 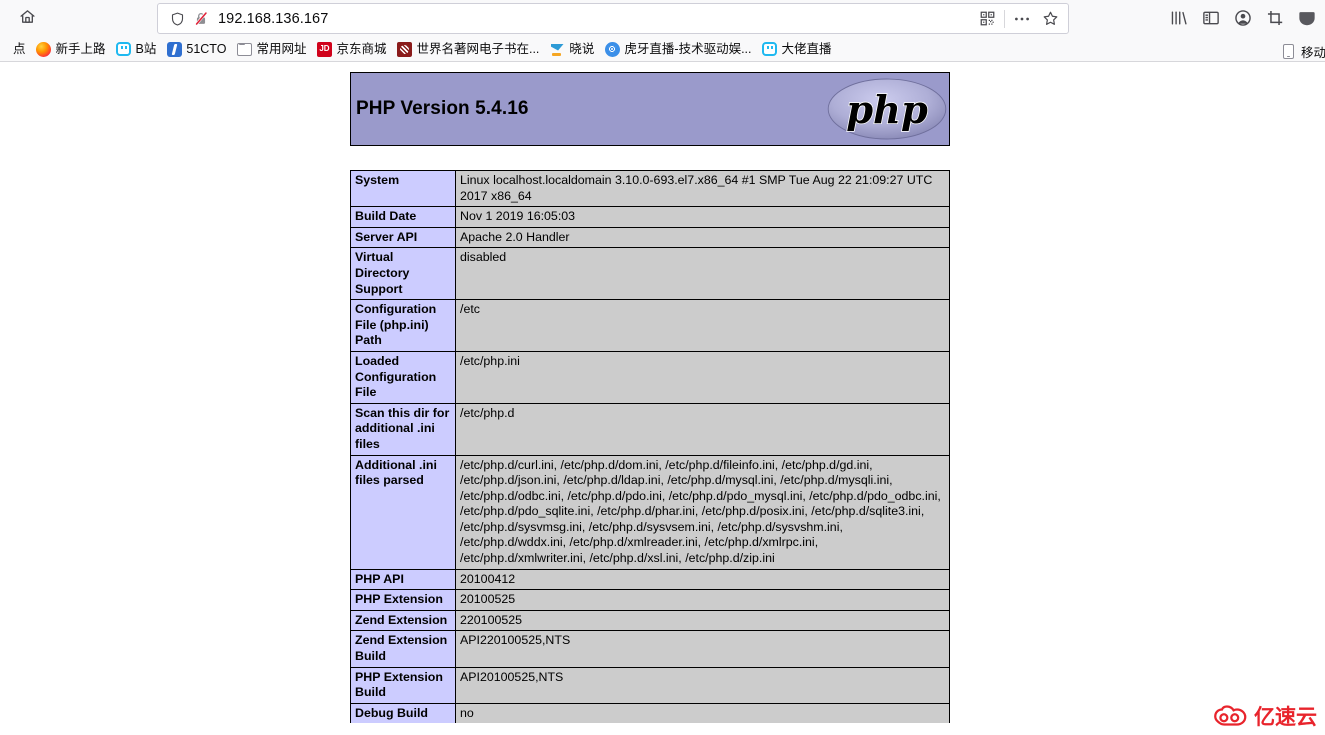 I want to click on home-button, so click(x=27, y=19).